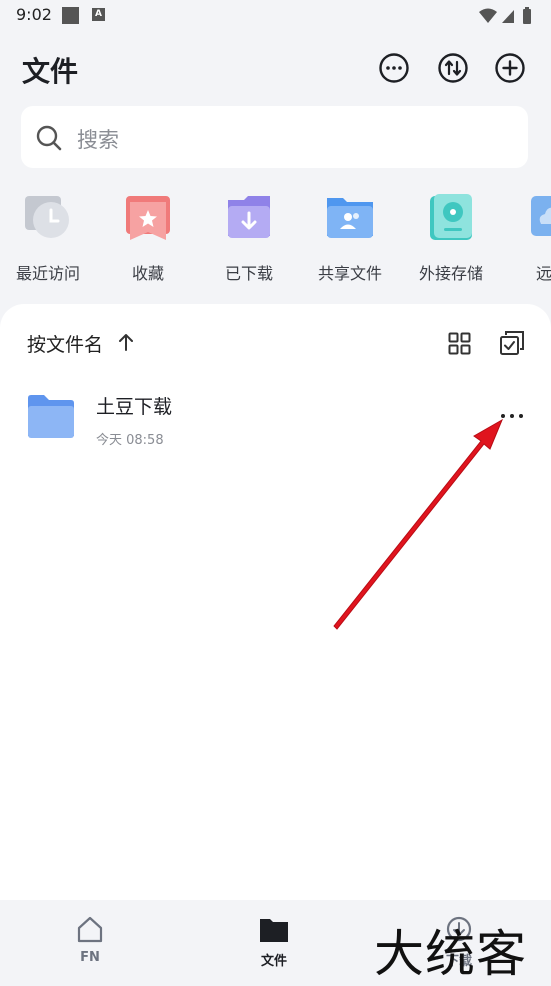  I want to click on notification-icon, so click(70, 15).